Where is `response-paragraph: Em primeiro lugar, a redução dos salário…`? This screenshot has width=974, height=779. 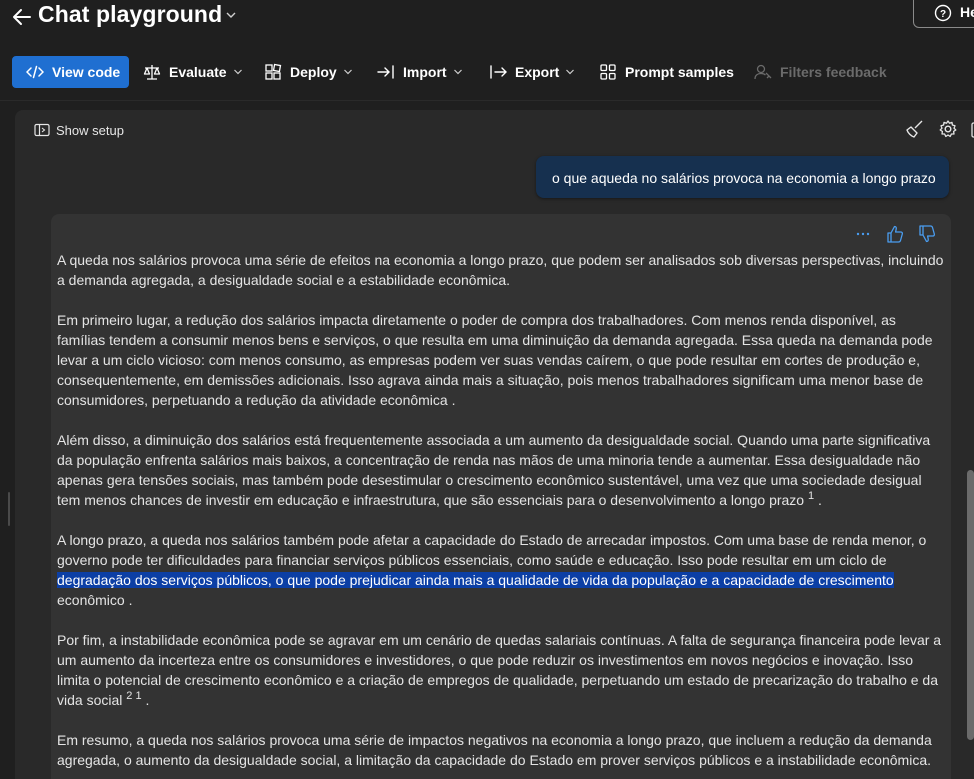
response-paragraph: Em primeiro lugar, a redução dos salário… is located at coordinates (495, 360).